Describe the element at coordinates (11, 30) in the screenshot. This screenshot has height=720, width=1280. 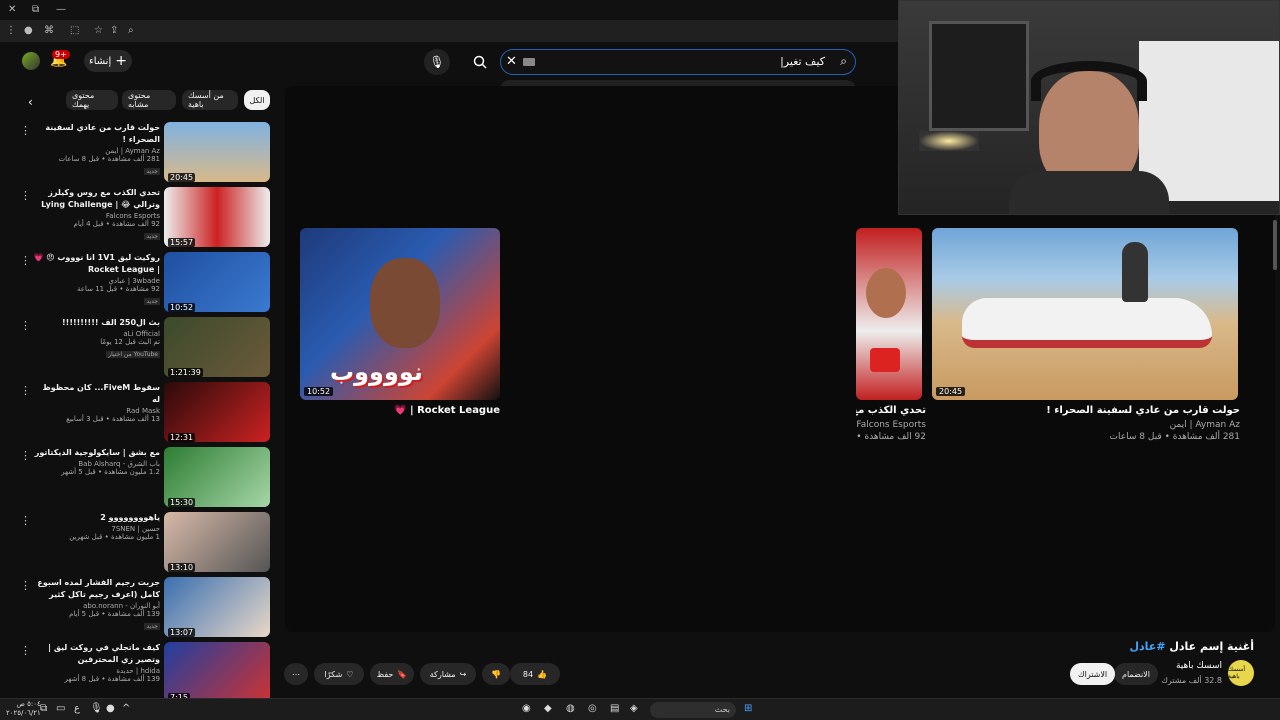
I see `menu-icon: ⋮` at that location.